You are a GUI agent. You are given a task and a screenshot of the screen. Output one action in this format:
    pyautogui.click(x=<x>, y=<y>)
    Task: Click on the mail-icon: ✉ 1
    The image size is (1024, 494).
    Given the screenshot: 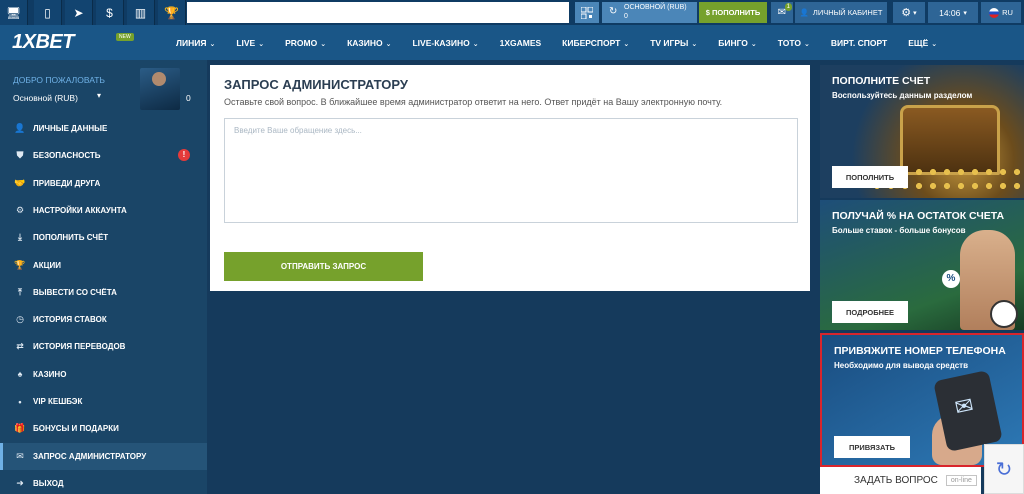 What is the action you would take?
    pyautogui.click(x=782, y=12)
    